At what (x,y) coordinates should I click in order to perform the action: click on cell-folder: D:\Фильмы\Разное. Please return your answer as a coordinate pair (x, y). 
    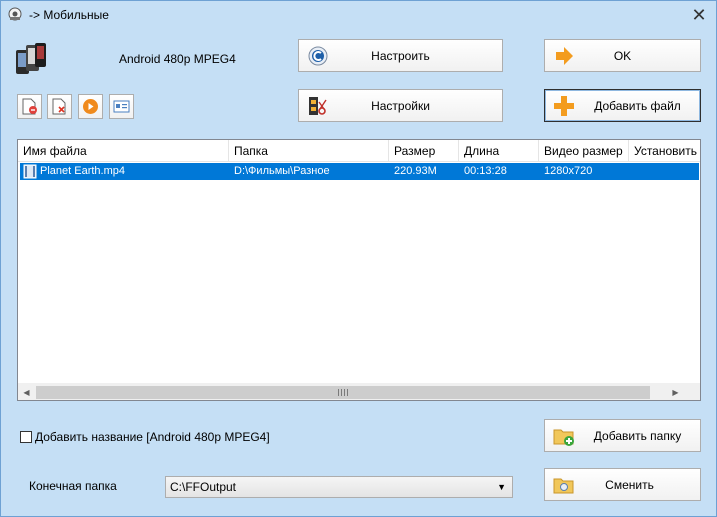
    Looking at the image, I should click on (282, 171).